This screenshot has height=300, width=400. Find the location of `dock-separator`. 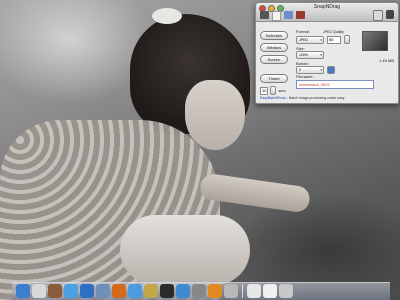

dock-separator is located at coordinates (242, 291).